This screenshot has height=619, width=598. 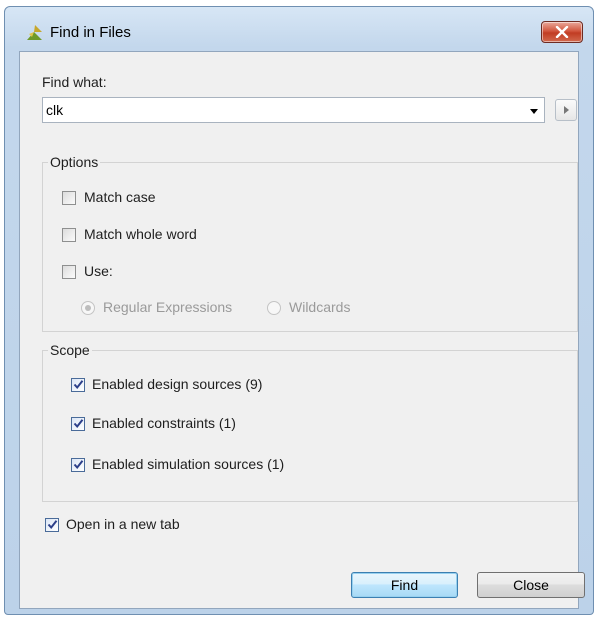 I want to click on close-window-button, so click(x=562, y=32).